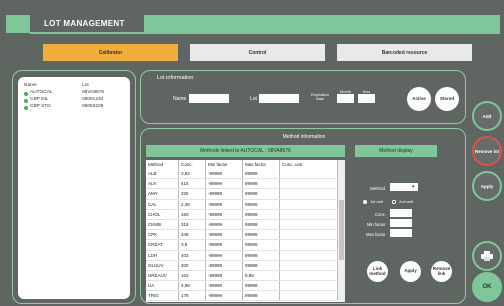 This screenshot has width=504, height=306. Describe the element at coordinates (85, 85) in the screenshot. I see `lot-list-header-lot: Lot` at that location.